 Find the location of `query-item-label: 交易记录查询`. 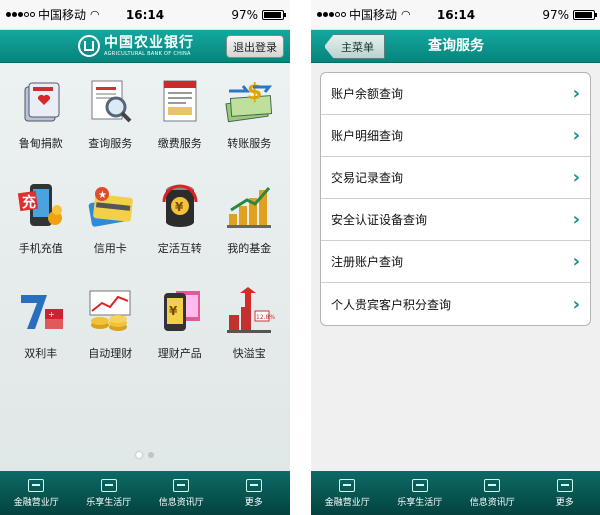

query-item-label: 交易记录查询 is located at coordinates (367, 178).